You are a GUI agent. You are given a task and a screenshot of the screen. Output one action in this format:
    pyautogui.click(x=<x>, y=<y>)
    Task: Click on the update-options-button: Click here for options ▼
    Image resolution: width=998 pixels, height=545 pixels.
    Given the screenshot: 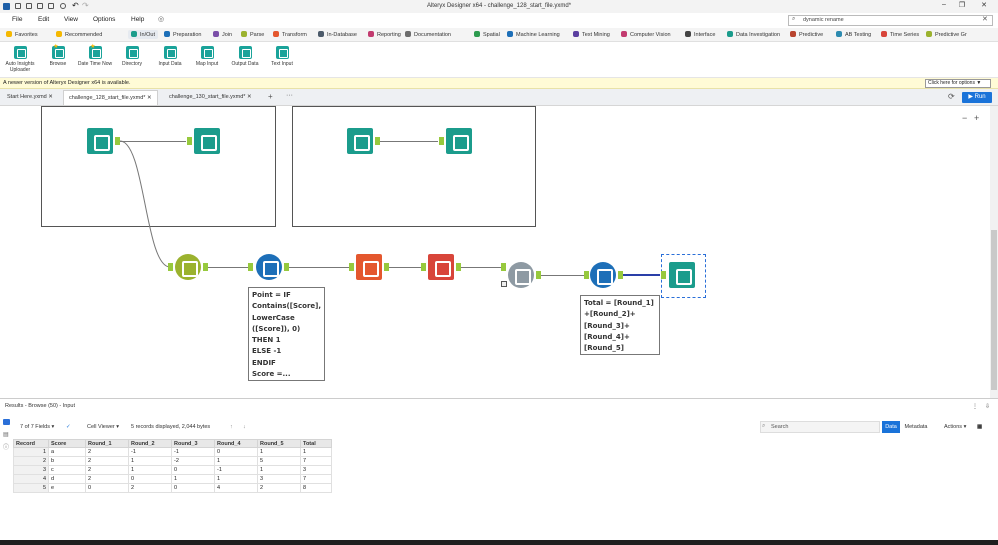 What is the action you would take?
    pyautogui.click(x=958, y=83)
    